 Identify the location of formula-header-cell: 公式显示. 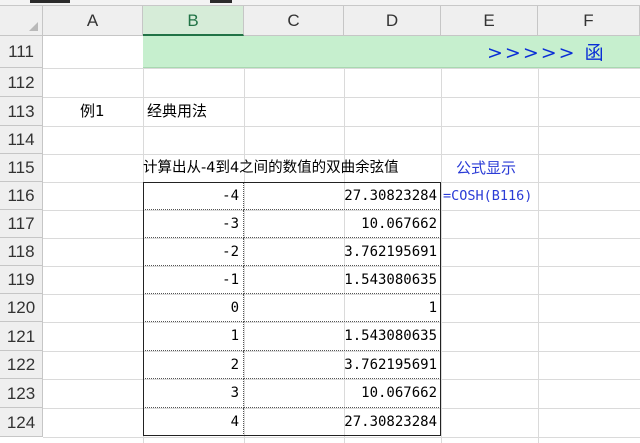
(486, 168).